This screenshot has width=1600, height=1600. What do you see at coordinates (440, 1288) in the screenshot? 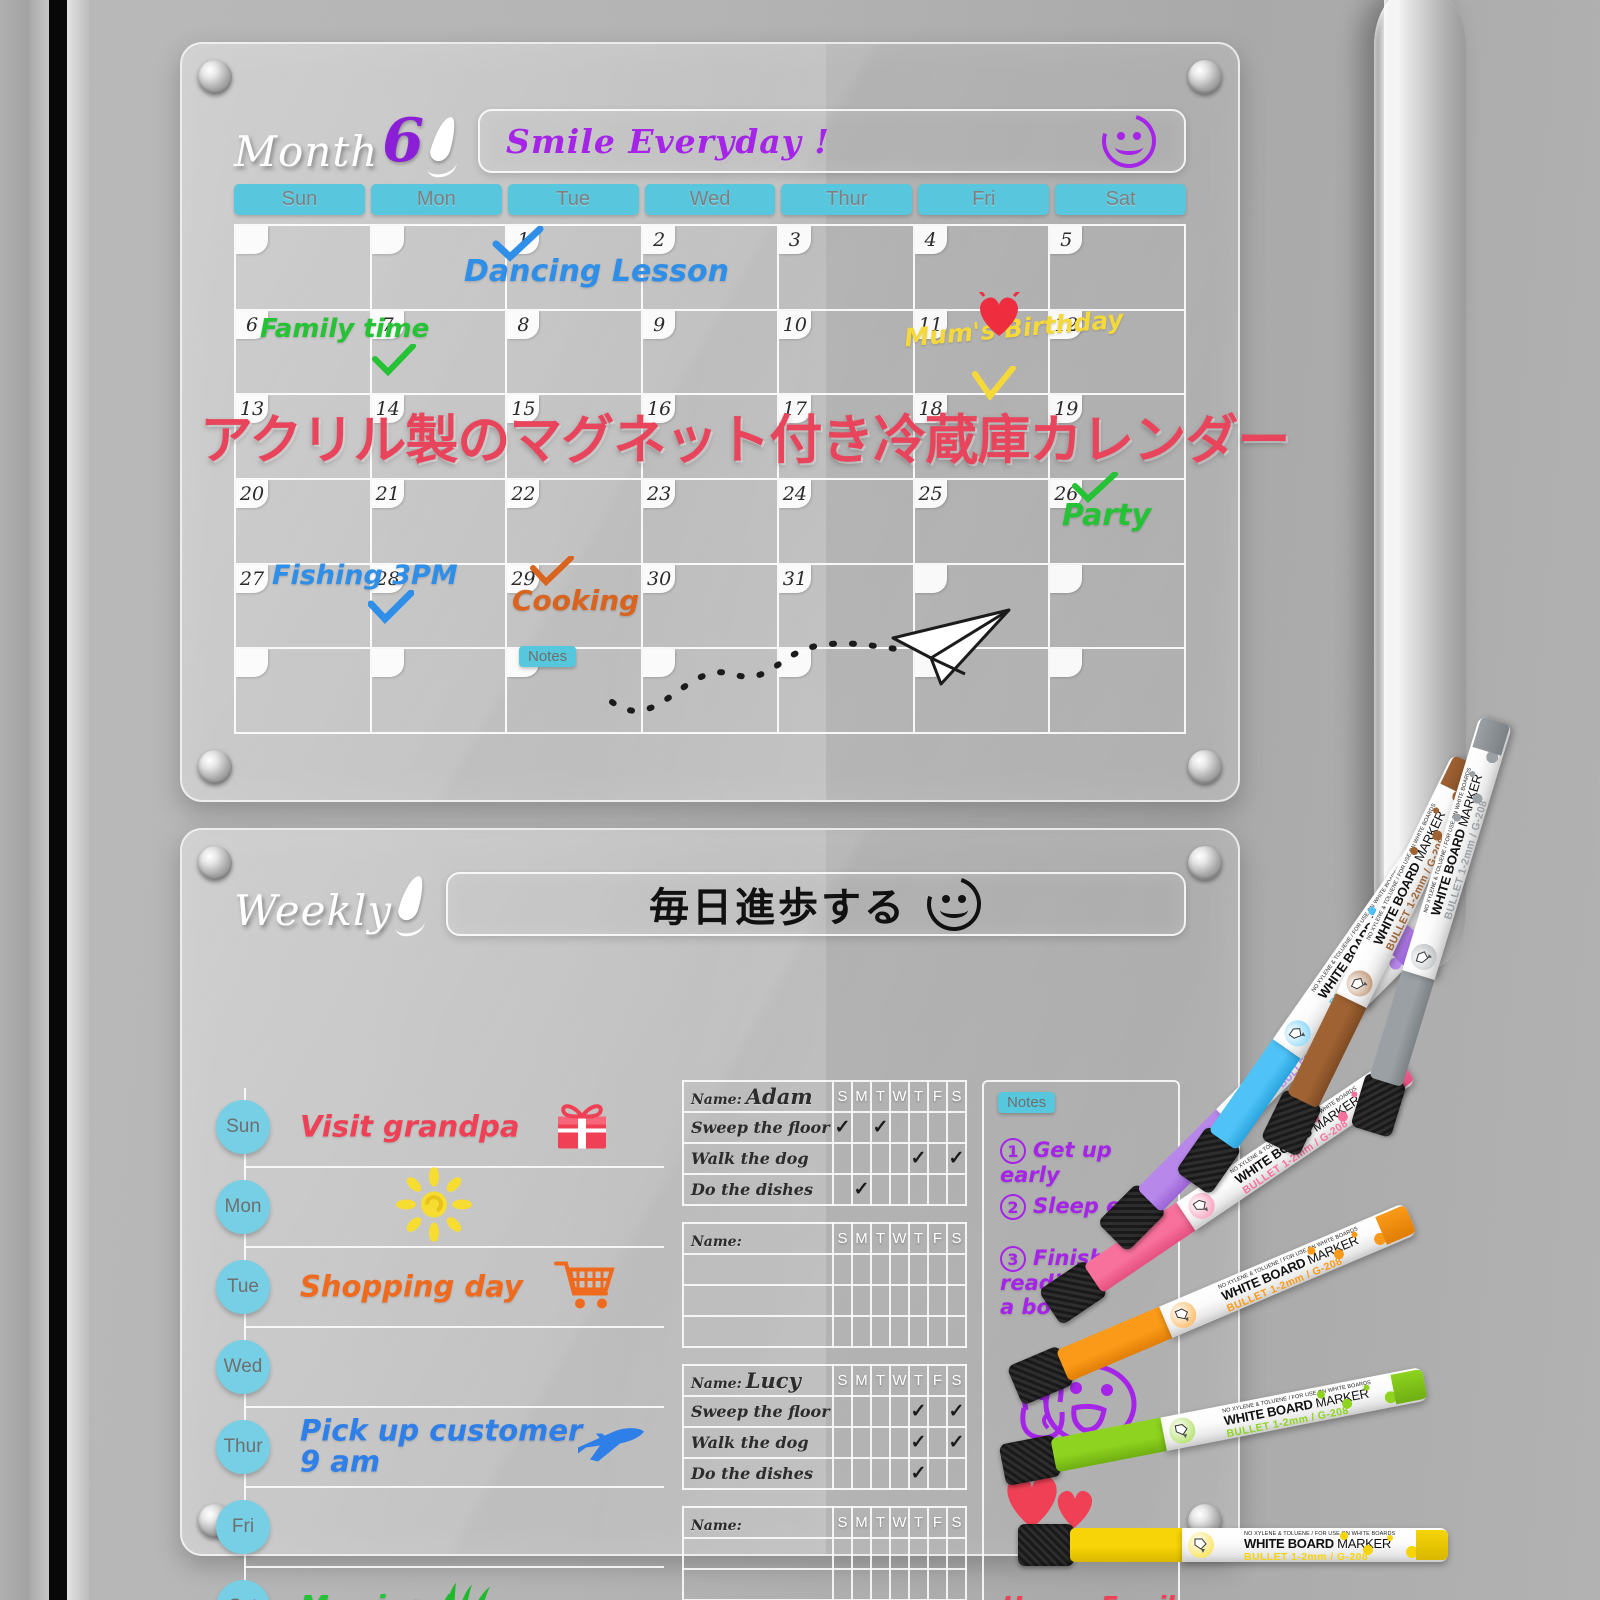
I see `weekly-row-tue: Tue Shopping day` at bounding box center [440, 1288].